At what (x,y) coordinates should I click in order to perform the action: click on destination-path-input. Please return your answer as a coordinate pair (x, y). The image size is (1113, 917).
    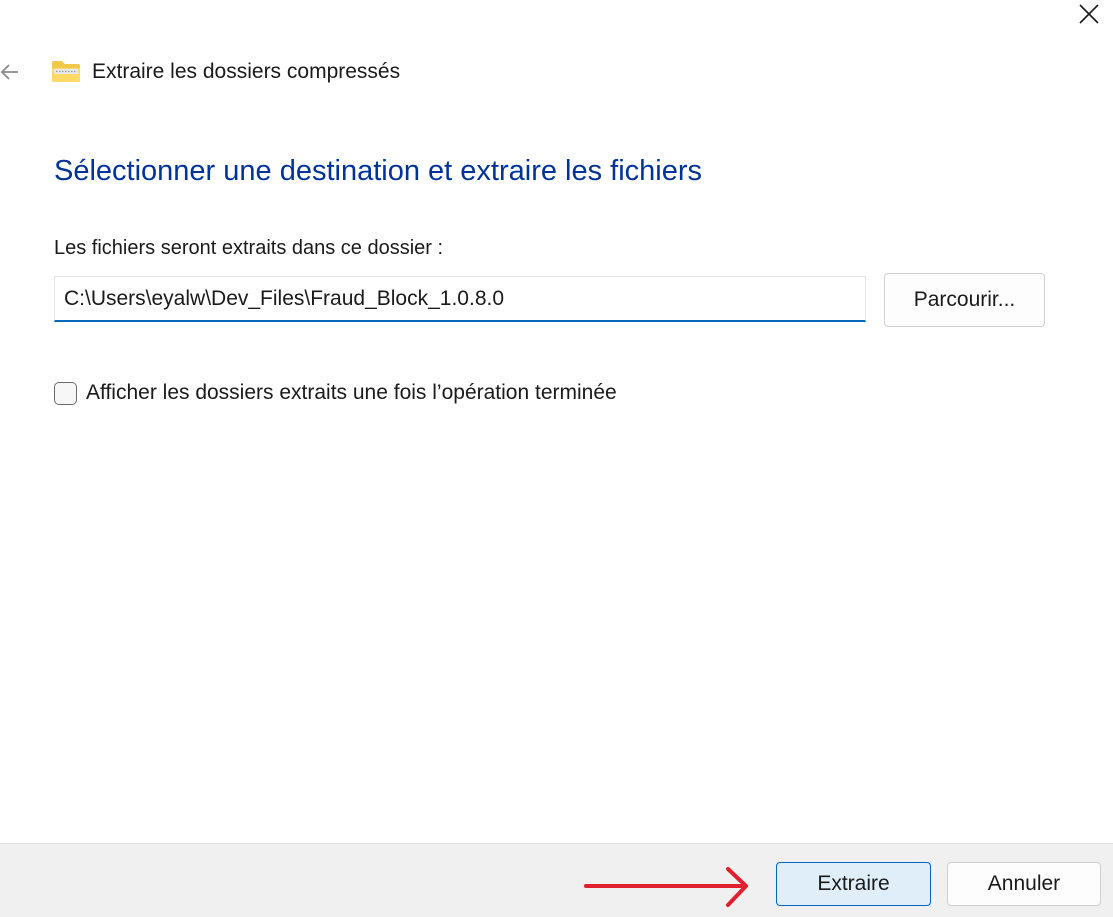
    Looking at the image, I should click on (460, 299).